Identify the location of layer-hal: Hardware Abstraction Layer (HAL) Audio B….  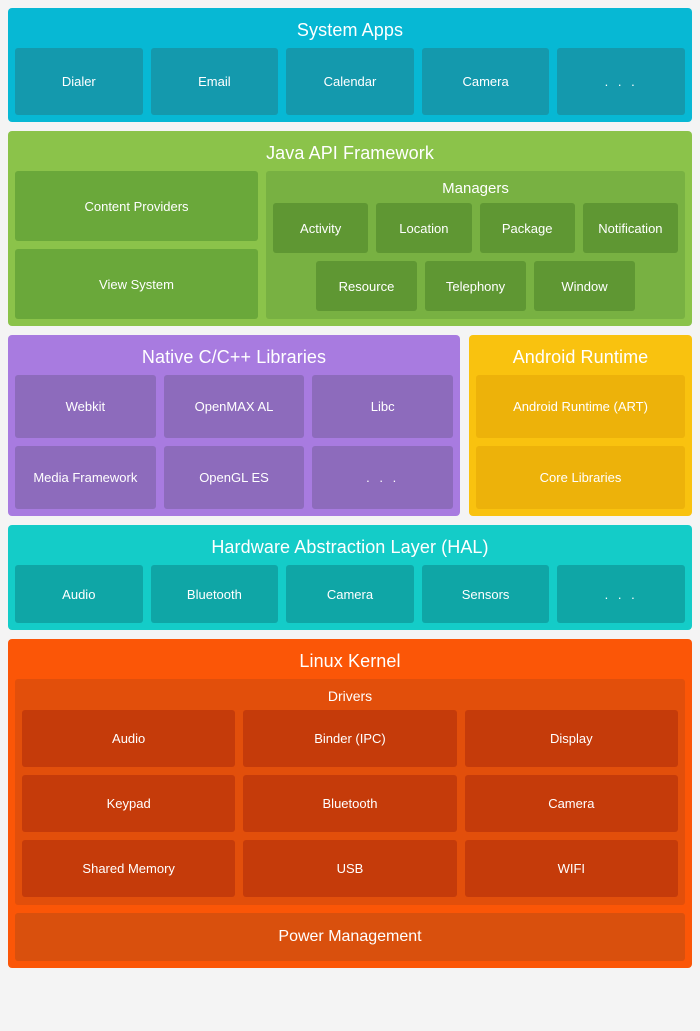
(350, 577).